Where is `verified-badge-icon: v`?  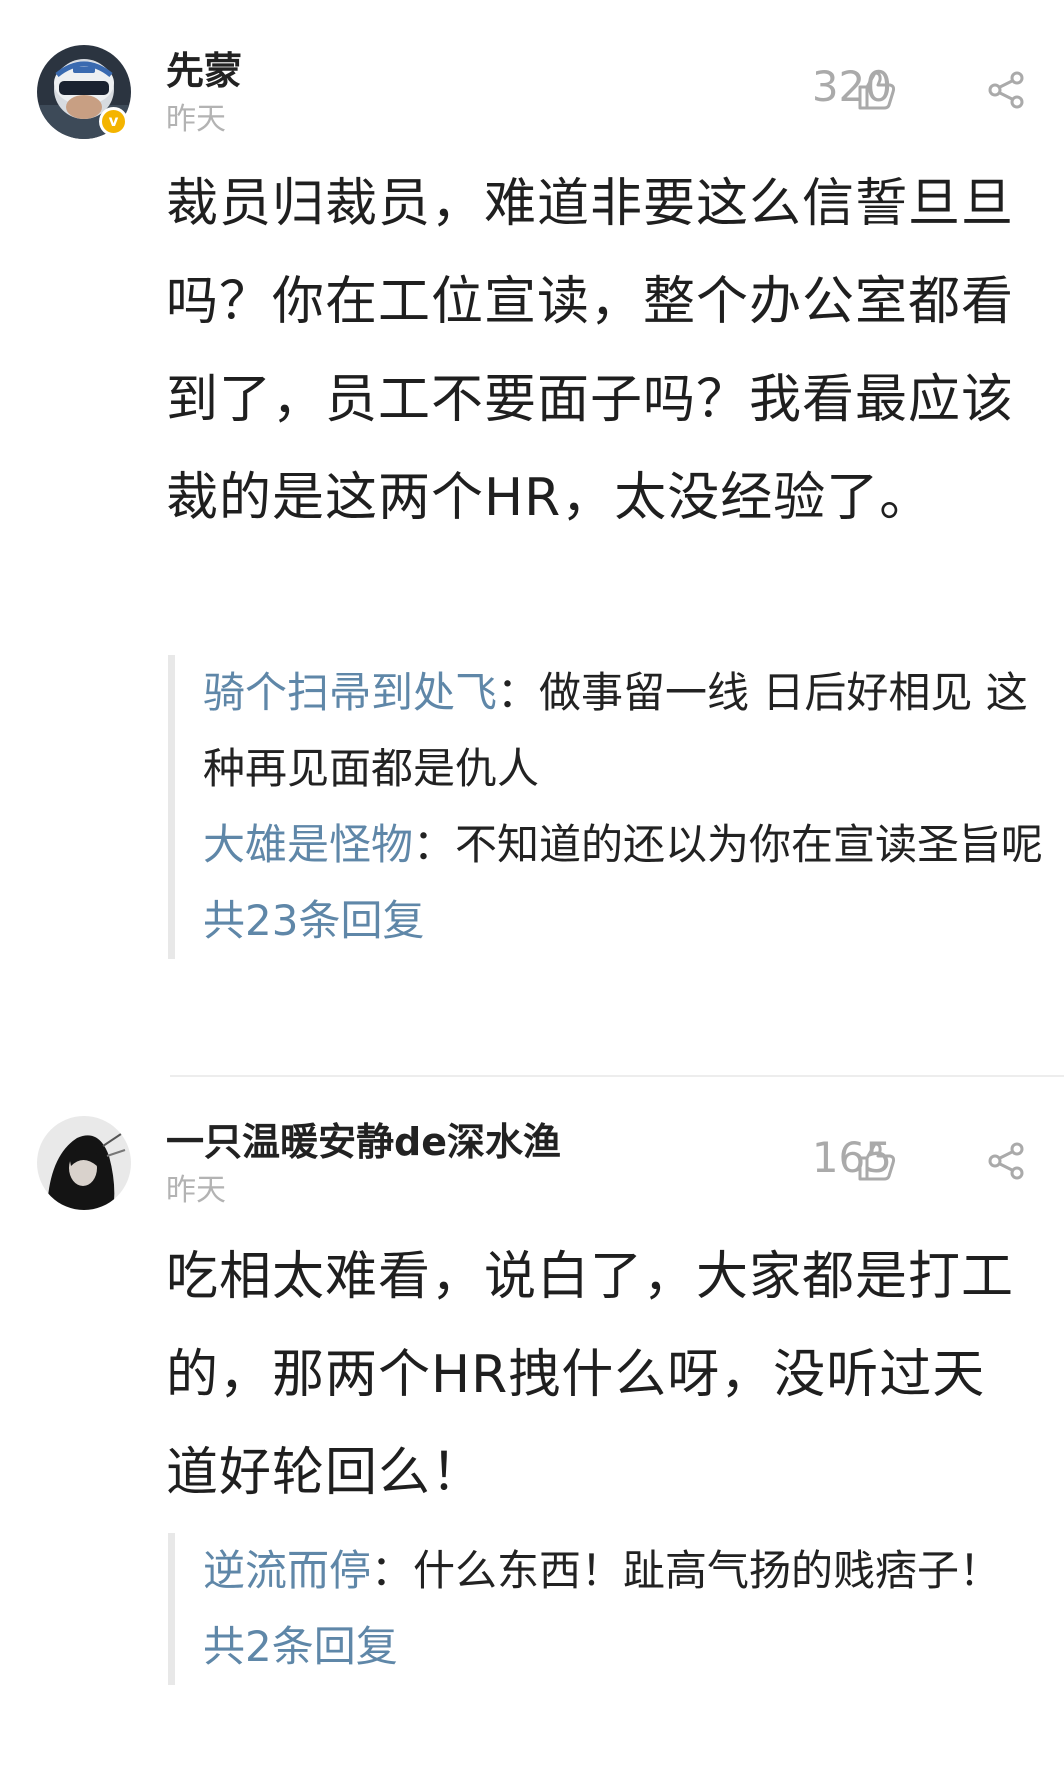 verified-badge-icon: v is located at coordinates (113, 121).